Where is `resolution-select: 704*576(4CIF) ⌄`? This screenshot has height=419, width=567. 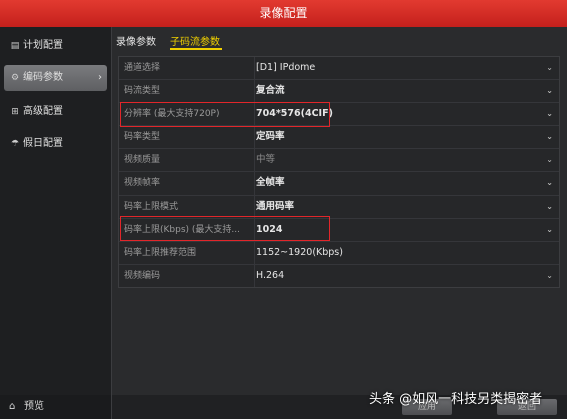
resolution-select: 704*576(4CIF) ⌄ is located at coordinates (404, 114).